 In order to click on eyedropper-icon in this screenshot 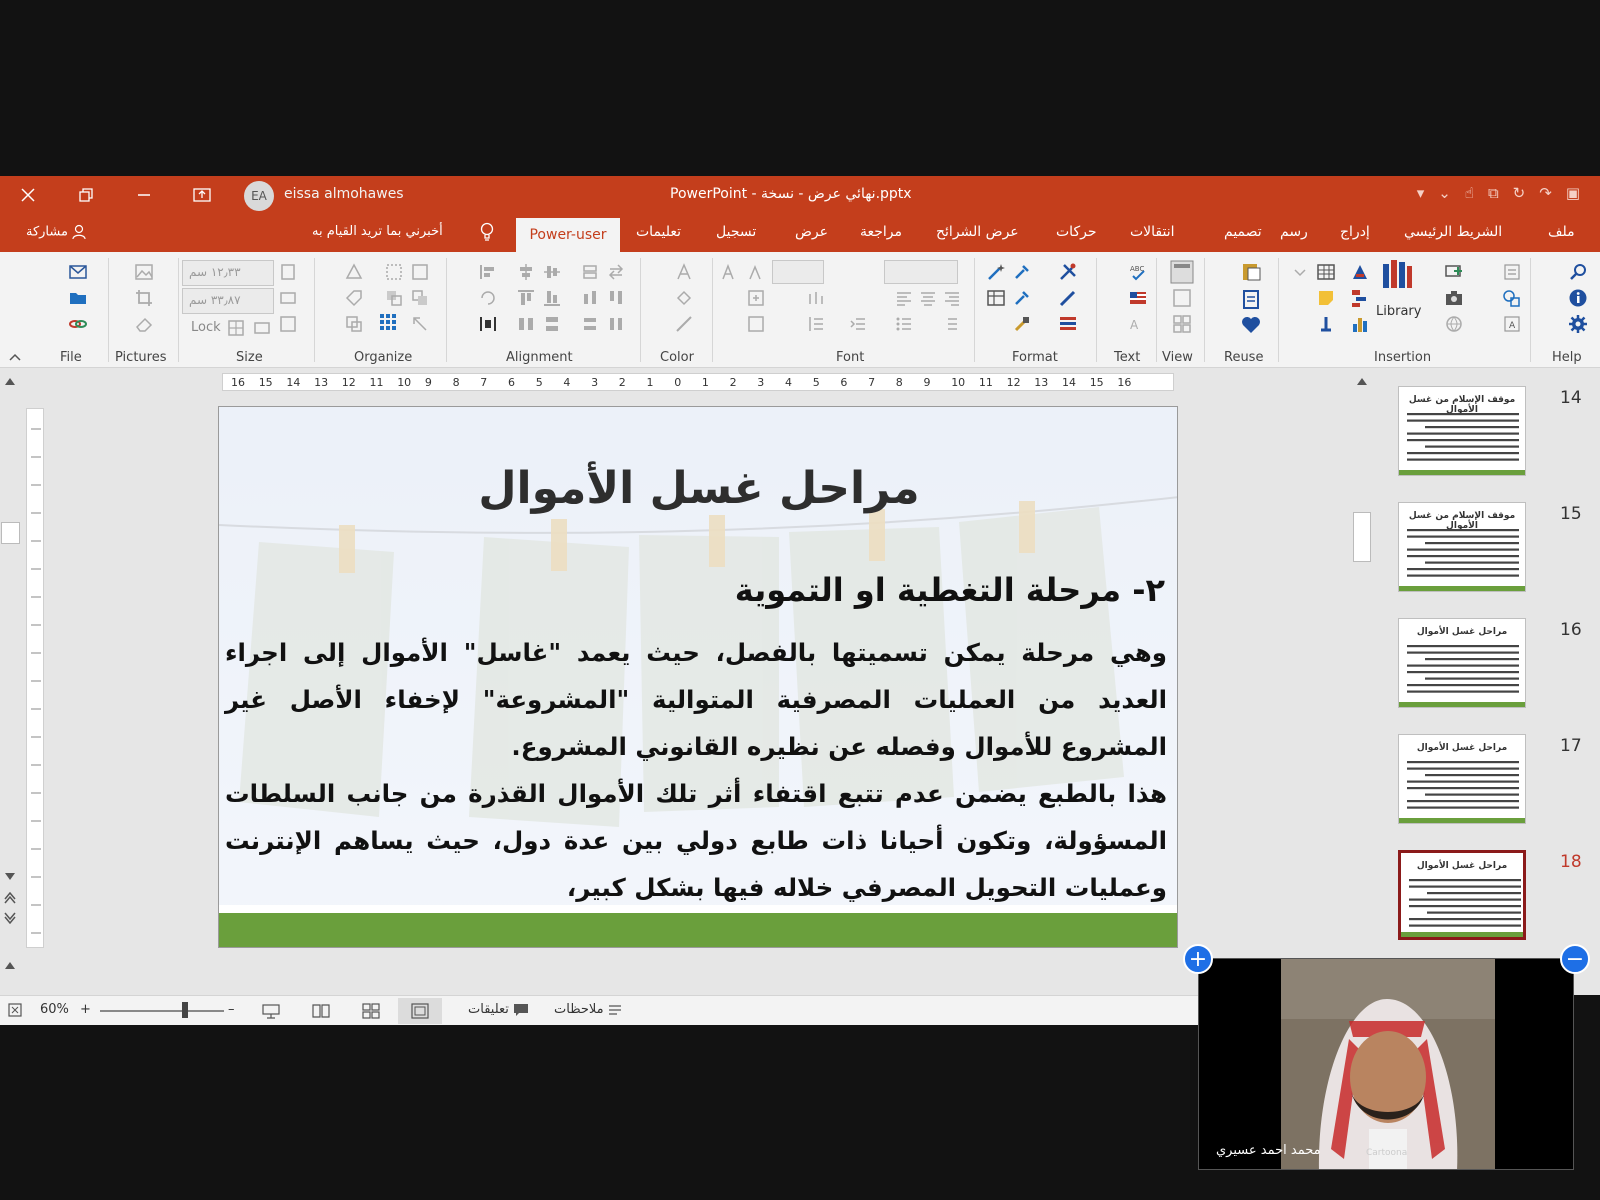, I will do `click(1022, 272)`.